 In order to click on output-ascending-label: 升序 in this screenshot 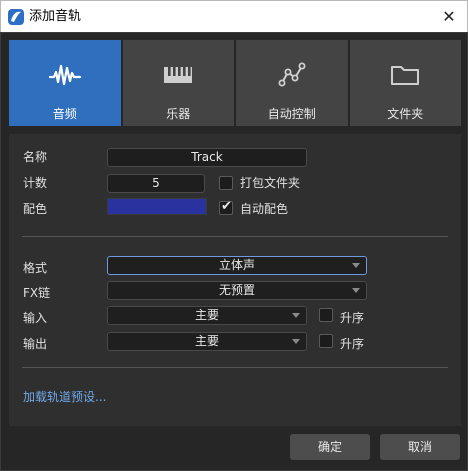, I will do `click(352, 344)`.